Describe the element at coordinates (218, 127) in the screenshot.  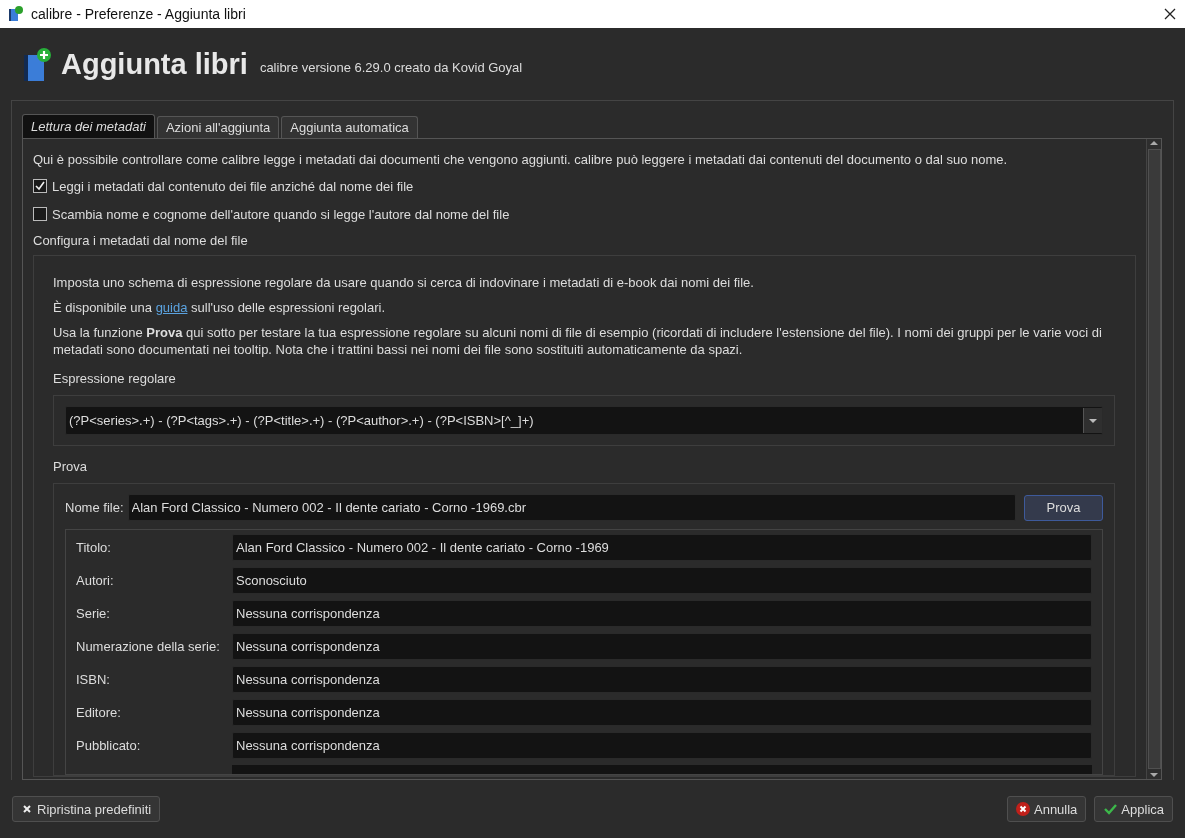
I see `tab: Azioni all'aggiunta` at that location.